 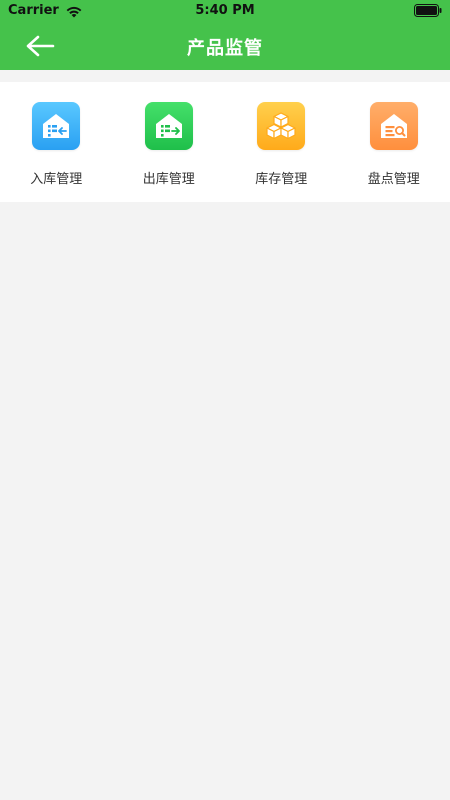 I want to click on page-title: 产品监管, so click(x=225, y=48).